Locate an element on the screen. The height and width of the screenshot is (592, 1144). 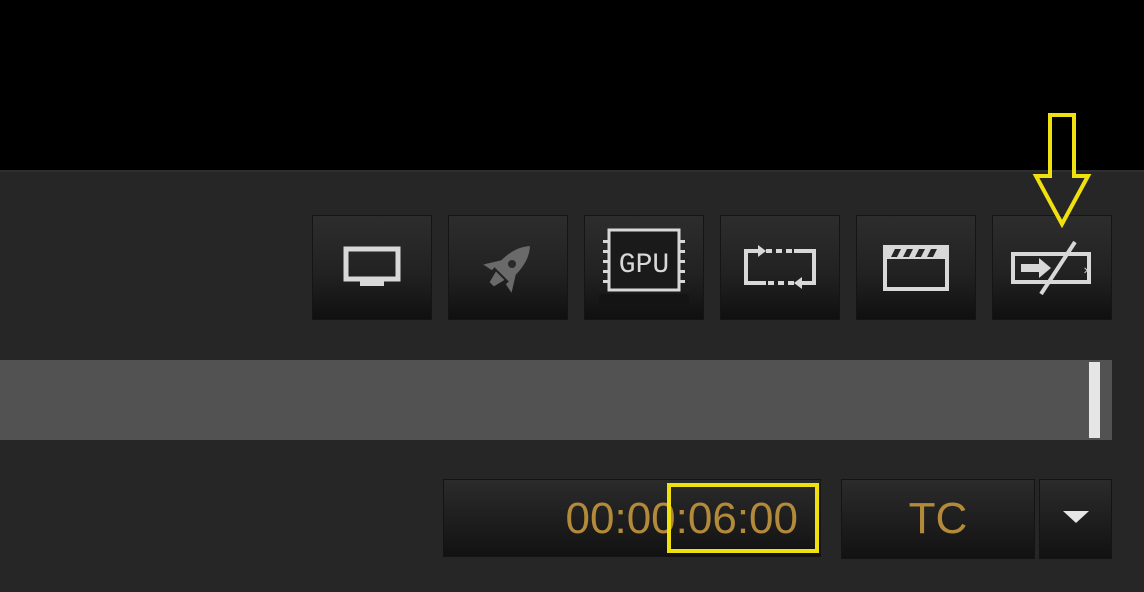
triangle-down-icon is located at coordinates (1076, 519).